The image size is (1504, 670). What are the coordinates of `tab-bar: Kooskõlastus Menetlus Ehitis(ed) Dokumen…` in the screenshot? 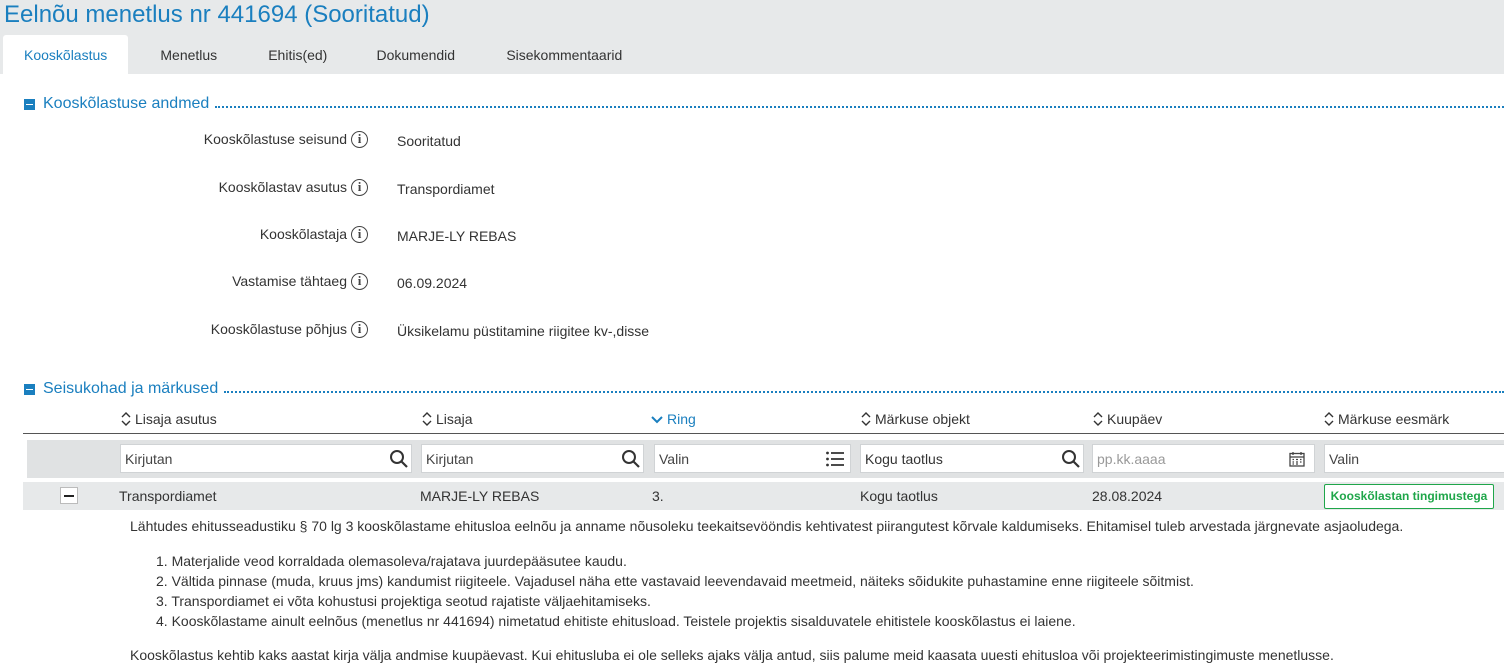 It's located at (326, 54).